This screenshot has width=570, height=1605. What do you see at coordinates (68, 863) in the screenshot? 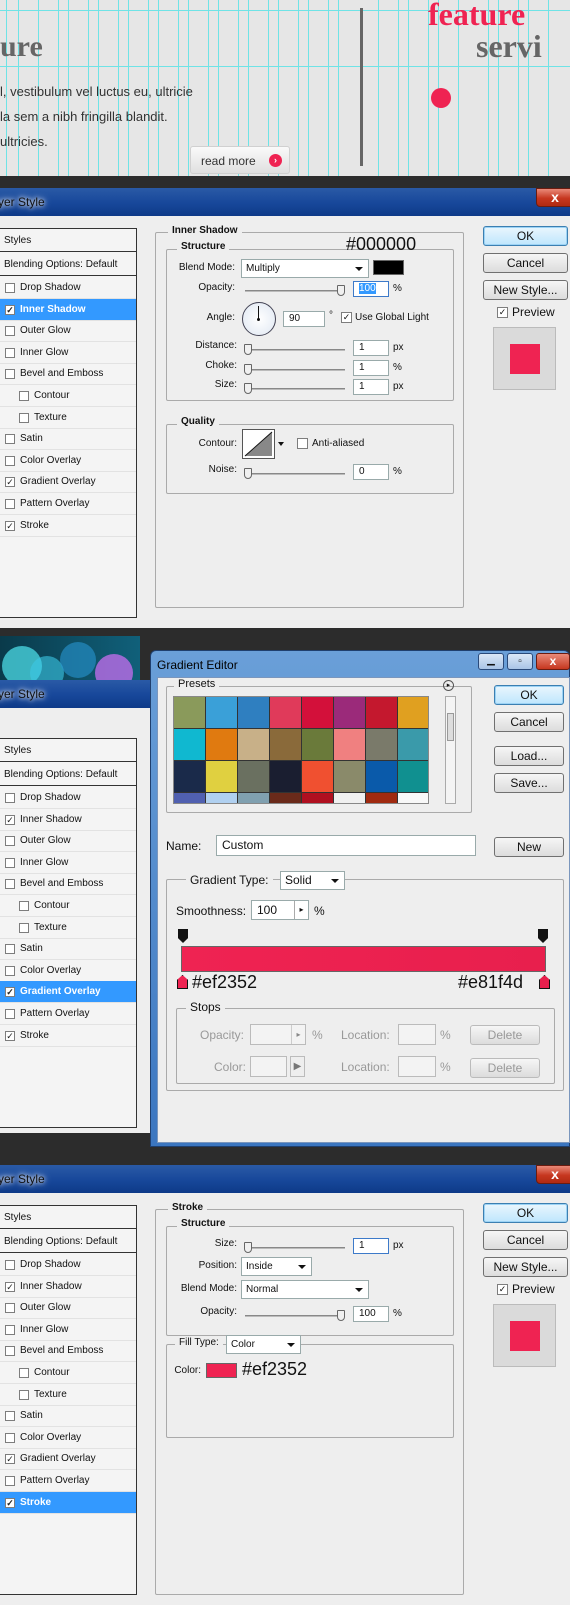
I see `style-item: Inner Glow` at bounding box center [68, 863].